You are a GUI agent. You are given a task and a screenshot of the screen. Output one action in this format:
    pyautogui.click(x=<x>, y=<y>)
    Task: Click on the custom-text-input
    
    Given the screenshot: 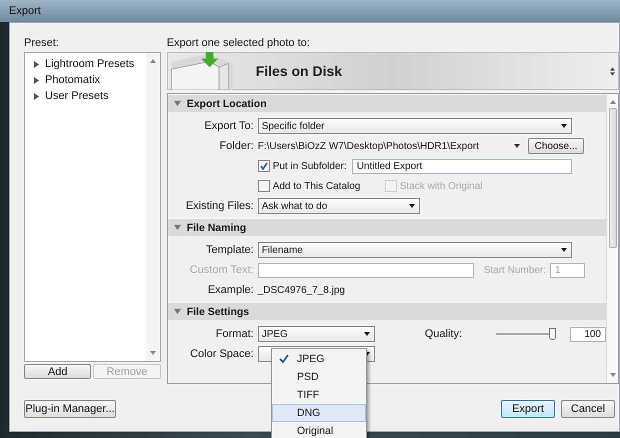 What is the action you would take?
    pyautogui.click(x=366, y=270)
    